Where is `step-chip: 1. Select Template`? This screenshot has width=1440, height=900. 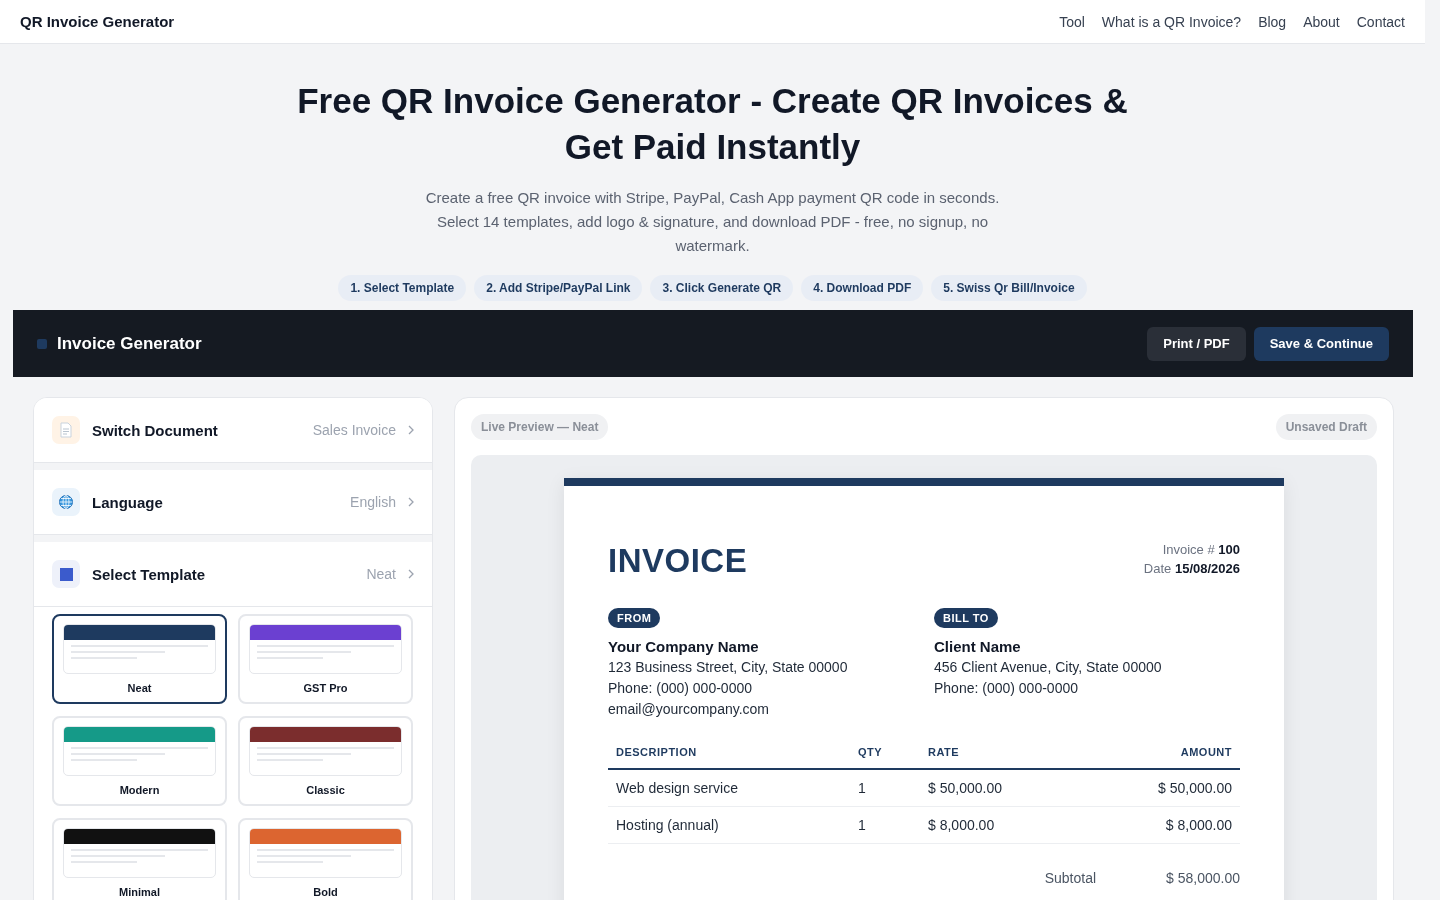 step-chip: 1. Select Template is located at coordinates (402, 288).